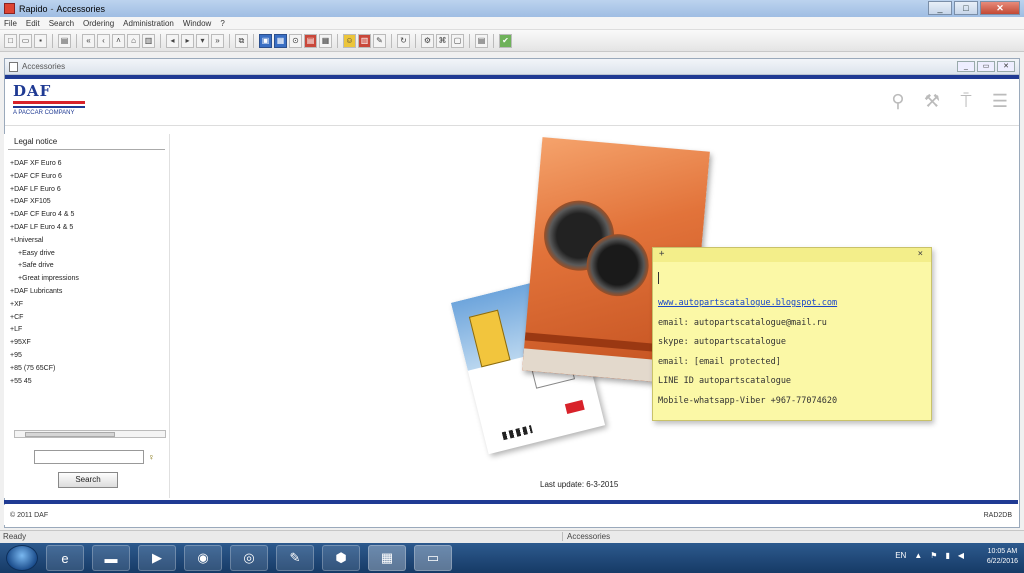 This screenshot has width=1024, height=573. Describe the element at coordinates (89, 254) in the screenshot. I see `tree-item: +Easy drive` at that location.